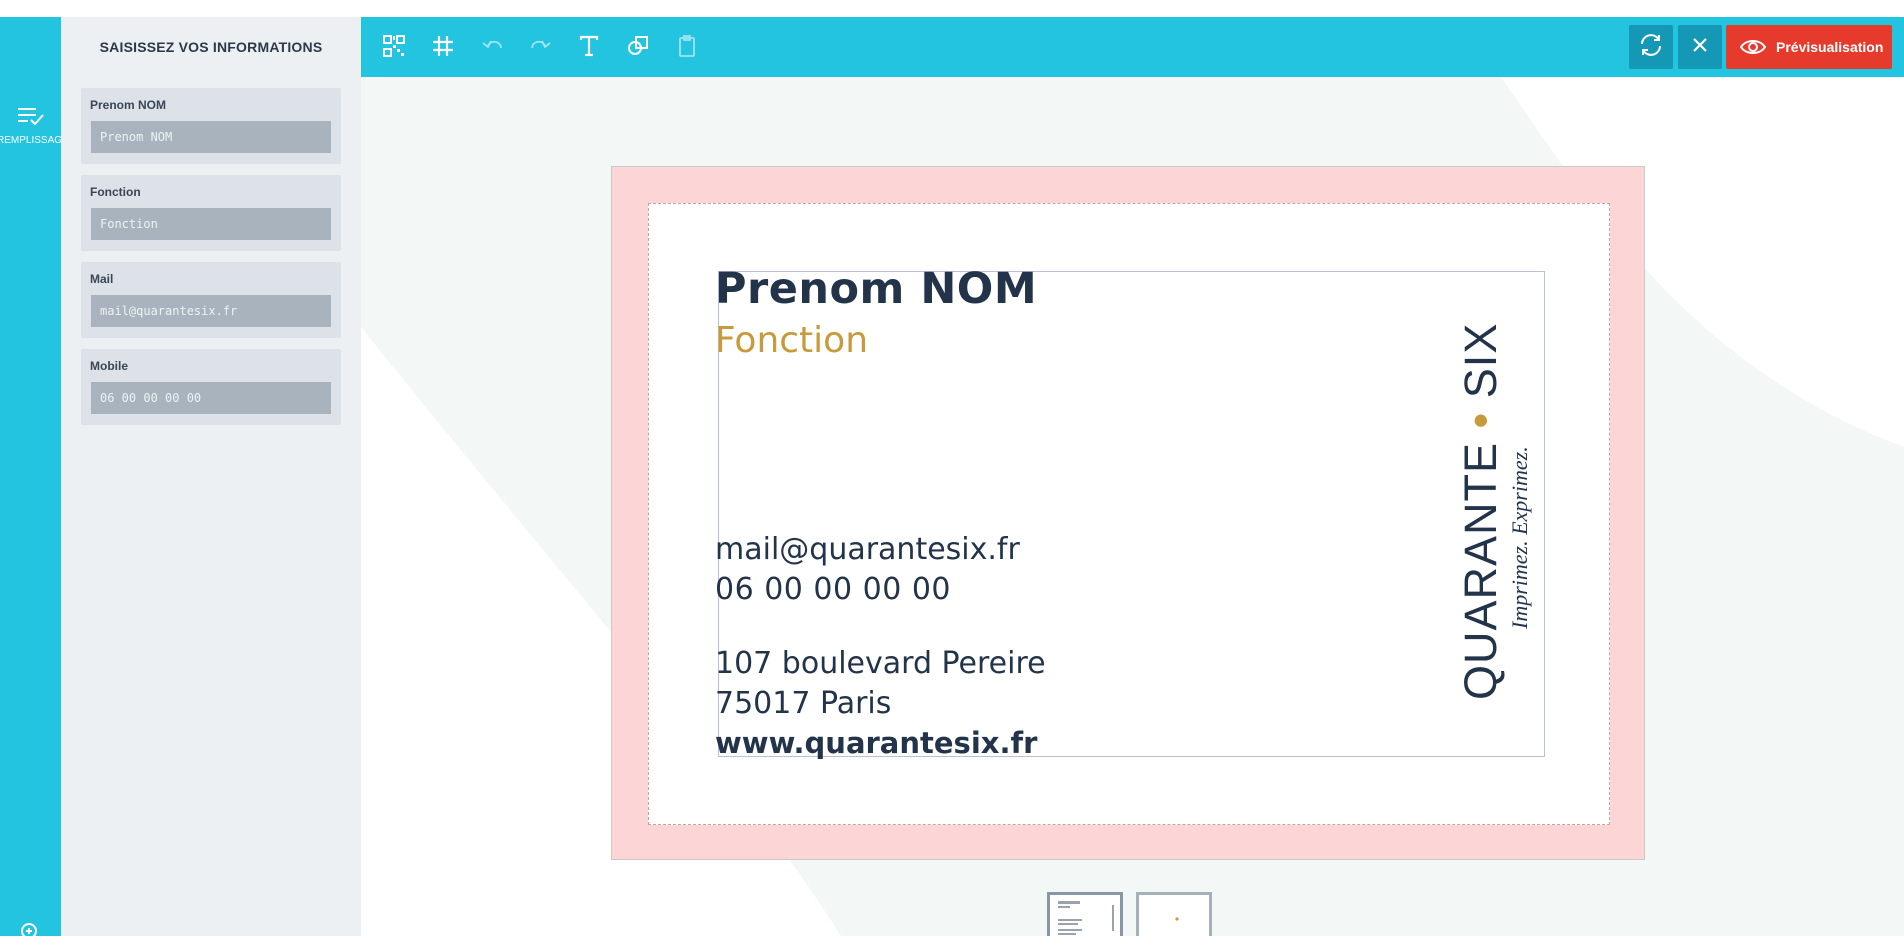 This screenshot has height=949, width=1904. What do you see at coordinates (32, 140) in the screenshot?
I see `quick-fill-label: REMPLISSAGE RAPIDE` at bounding box center [32, 140].